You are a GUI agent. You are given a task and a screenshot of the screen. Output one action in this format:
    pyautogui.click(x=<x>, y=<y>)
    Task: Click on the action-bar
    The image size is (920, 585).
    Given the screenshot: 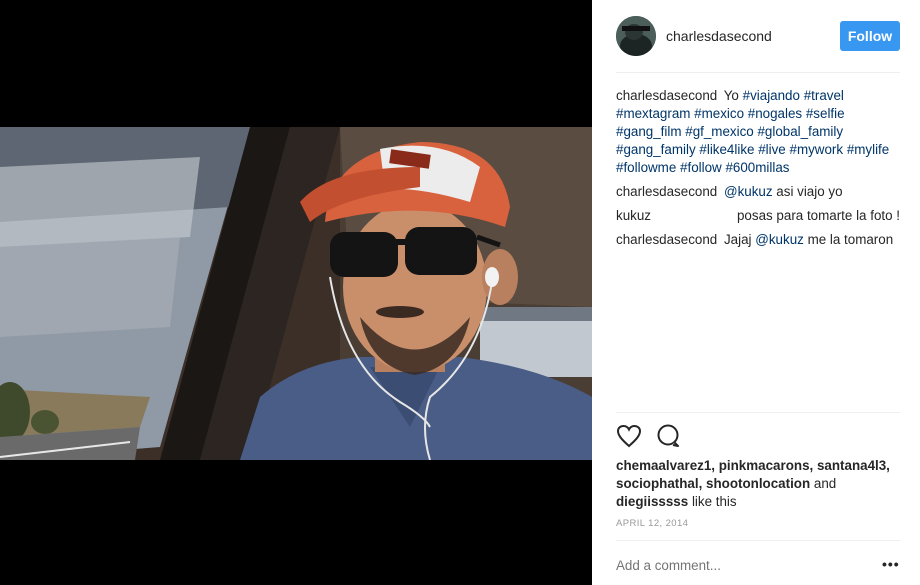 What is the action you would take?
    pyautogui.click(x=649, y=436)
    